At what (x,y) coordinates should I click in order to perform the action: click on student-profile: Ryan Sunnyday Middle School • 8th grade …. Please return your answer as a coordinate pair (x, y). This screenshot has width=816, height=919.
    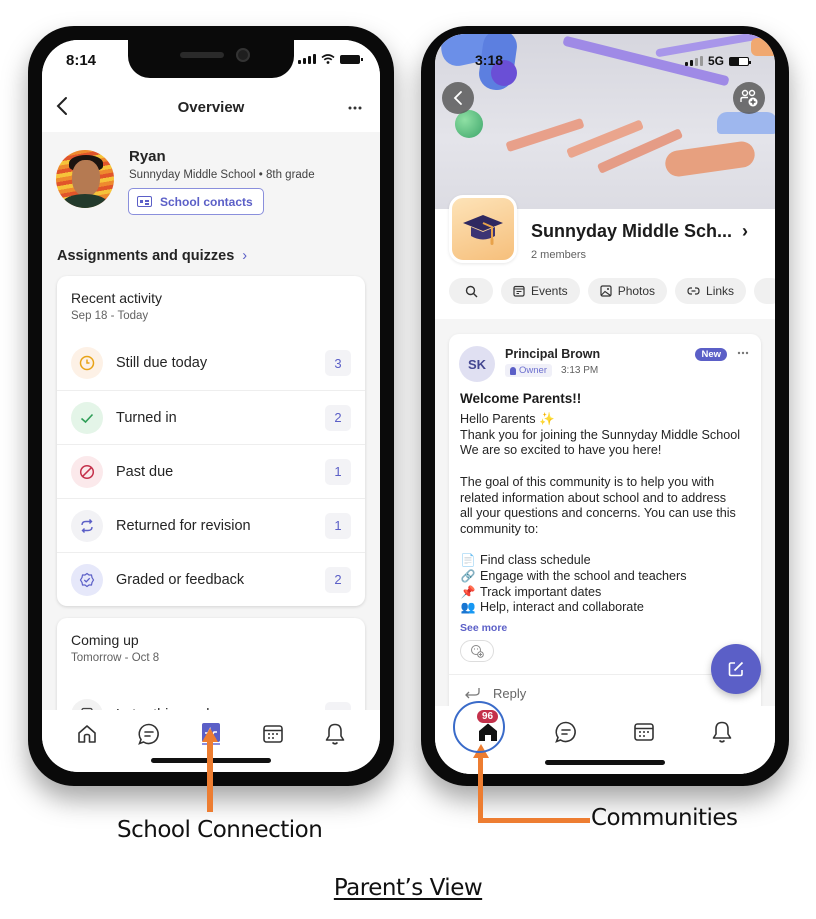
    Looking at the image, I should click on (211, 179).